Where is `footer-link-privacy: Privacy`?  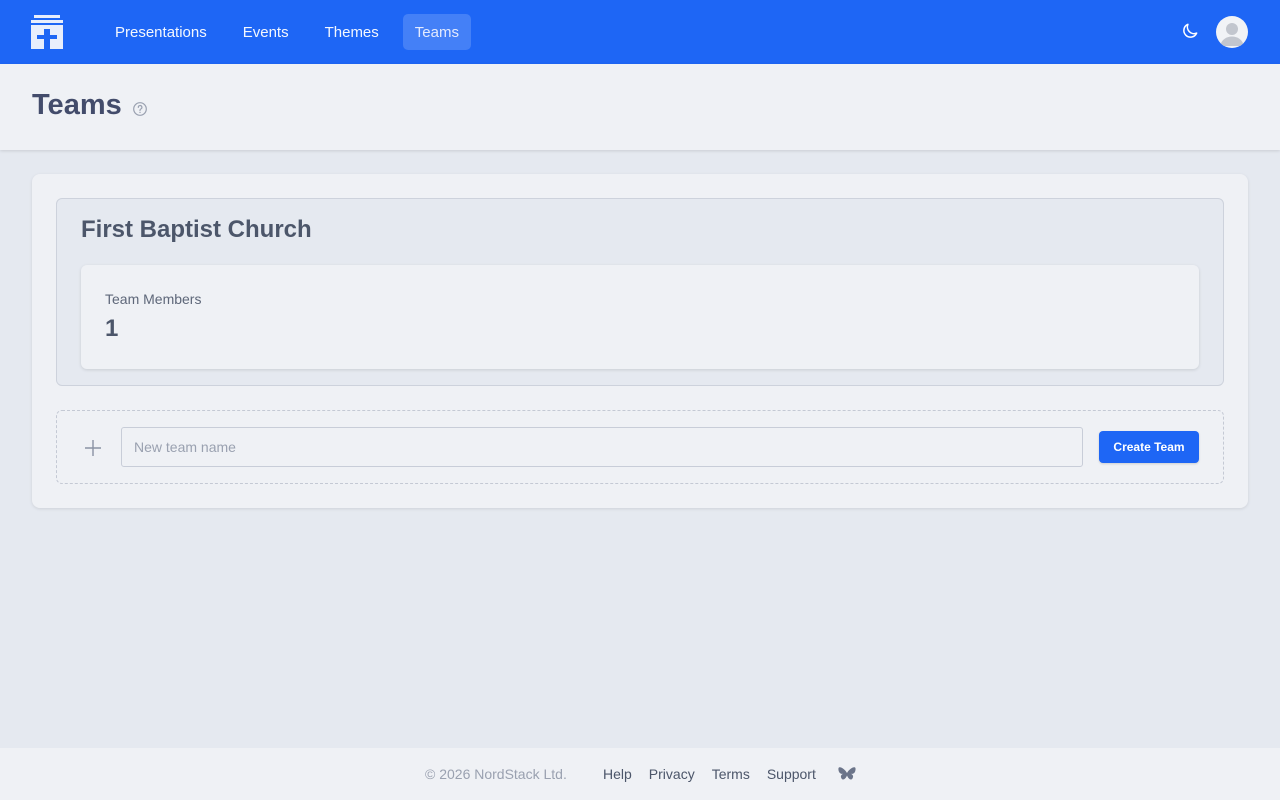 footer-link-privacy: Privacy is located at coordinates (672, 774).